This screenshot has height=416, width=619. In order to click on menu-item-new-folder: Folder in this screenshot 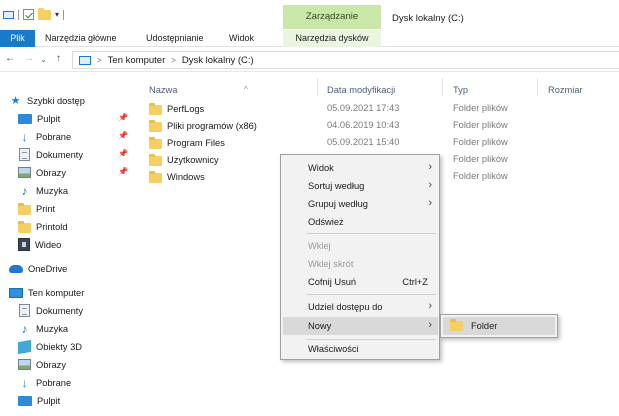, I will do `click(499, 326)`.